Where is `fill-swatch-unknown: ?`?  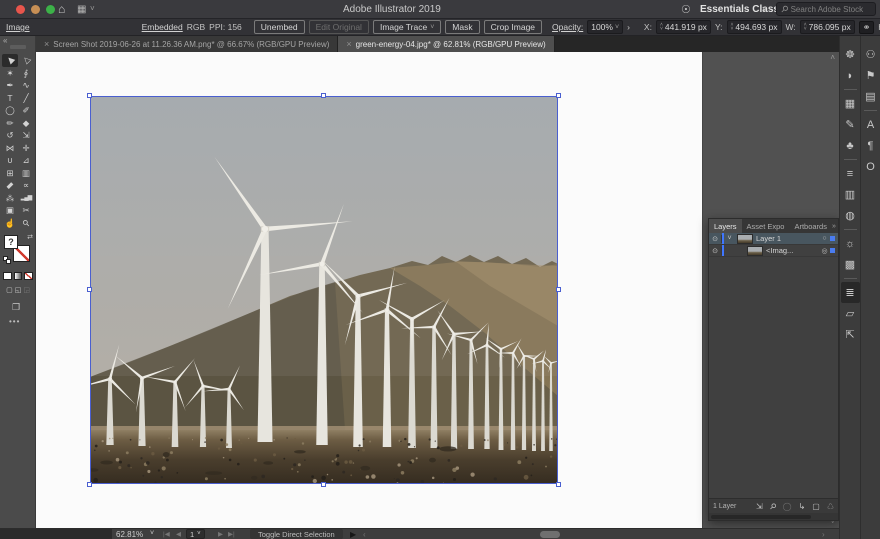
fill-swatch-unknown: ? is located at coordinates (11, 242).